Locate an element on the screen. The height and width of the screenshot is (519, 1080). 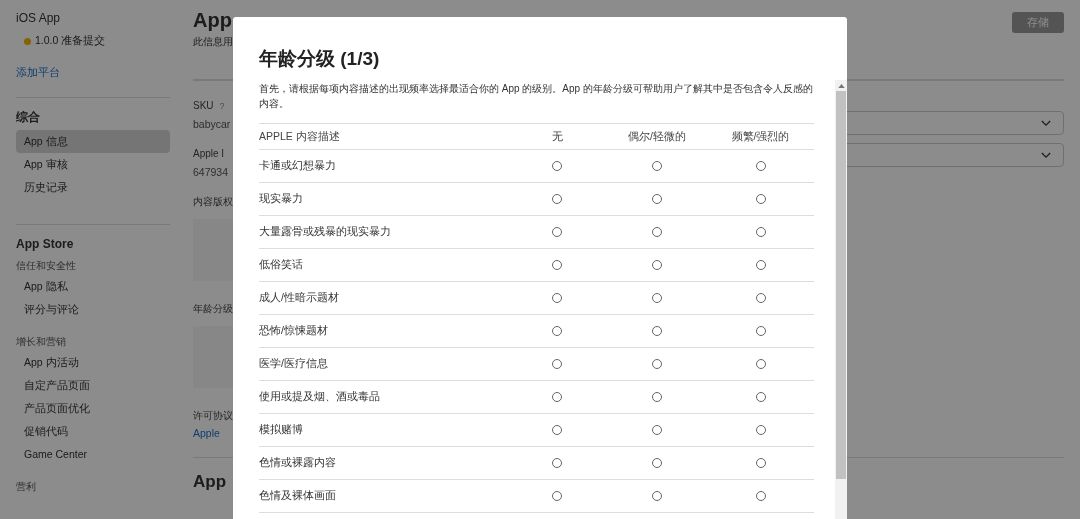
app-title: iOS App is located at coordinates (39, 18).